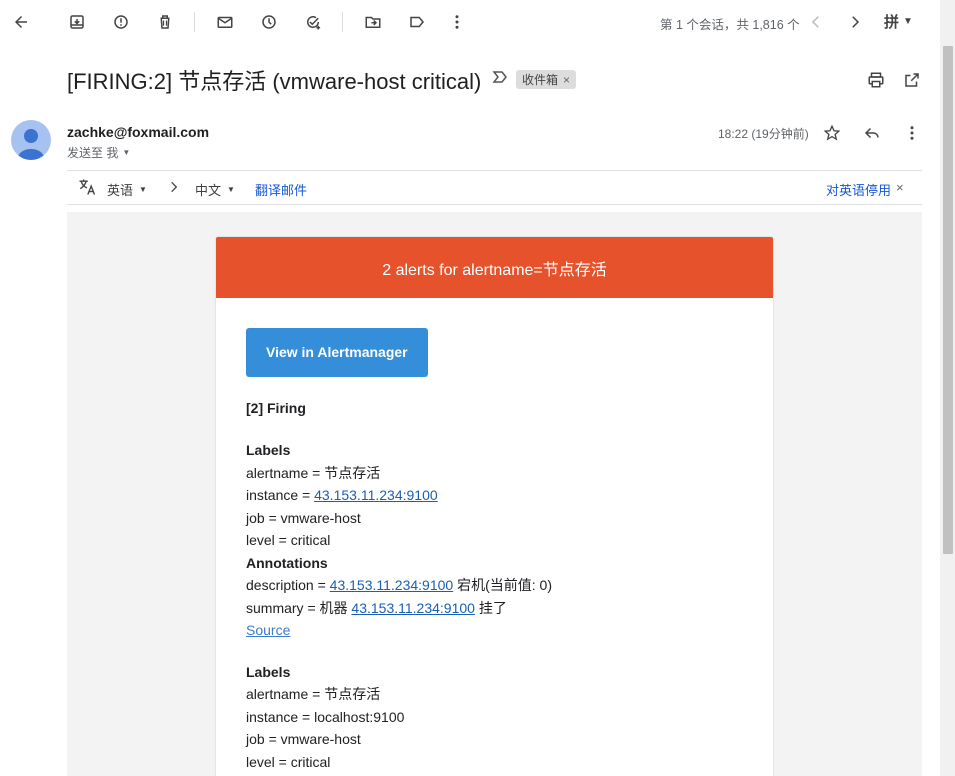  I want to click on label-instance: instance = localhost:9100, so click(325, 716).